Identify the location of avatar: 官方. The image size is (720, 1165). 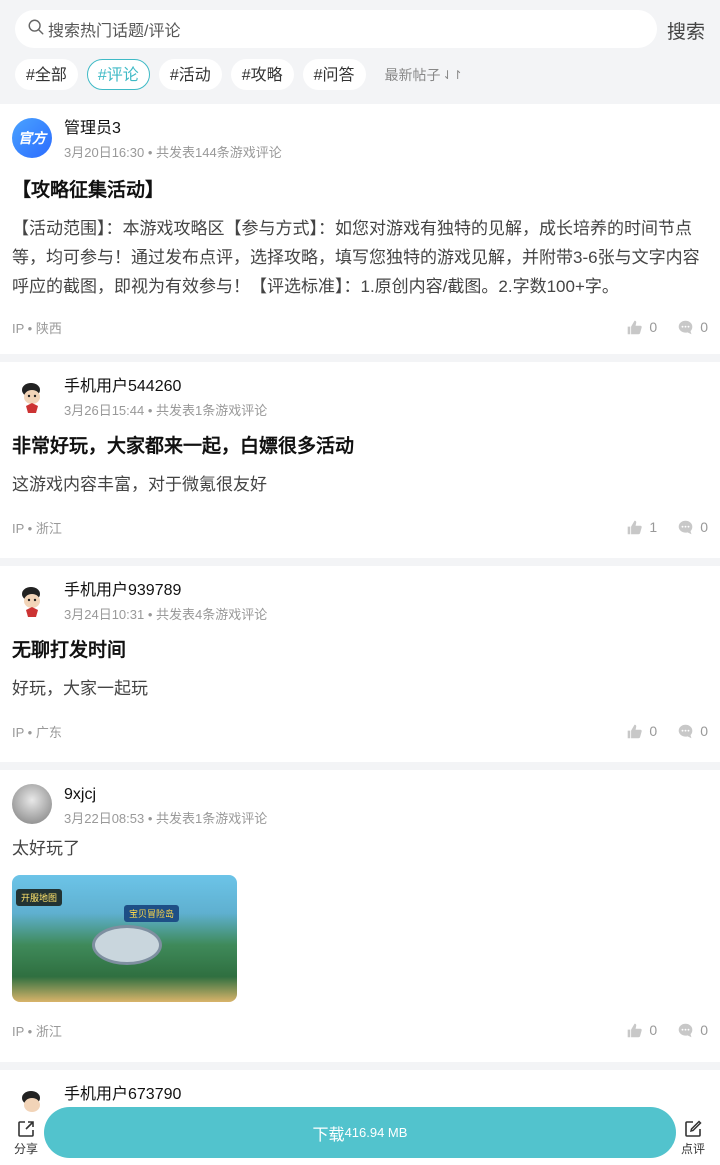
(32, 138).